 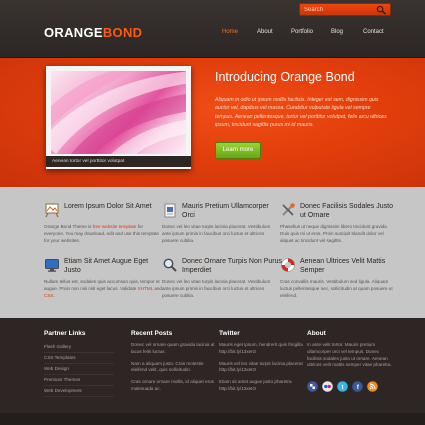 I want to click on twitter-heading: Twitter, so click(x=229, y=333).